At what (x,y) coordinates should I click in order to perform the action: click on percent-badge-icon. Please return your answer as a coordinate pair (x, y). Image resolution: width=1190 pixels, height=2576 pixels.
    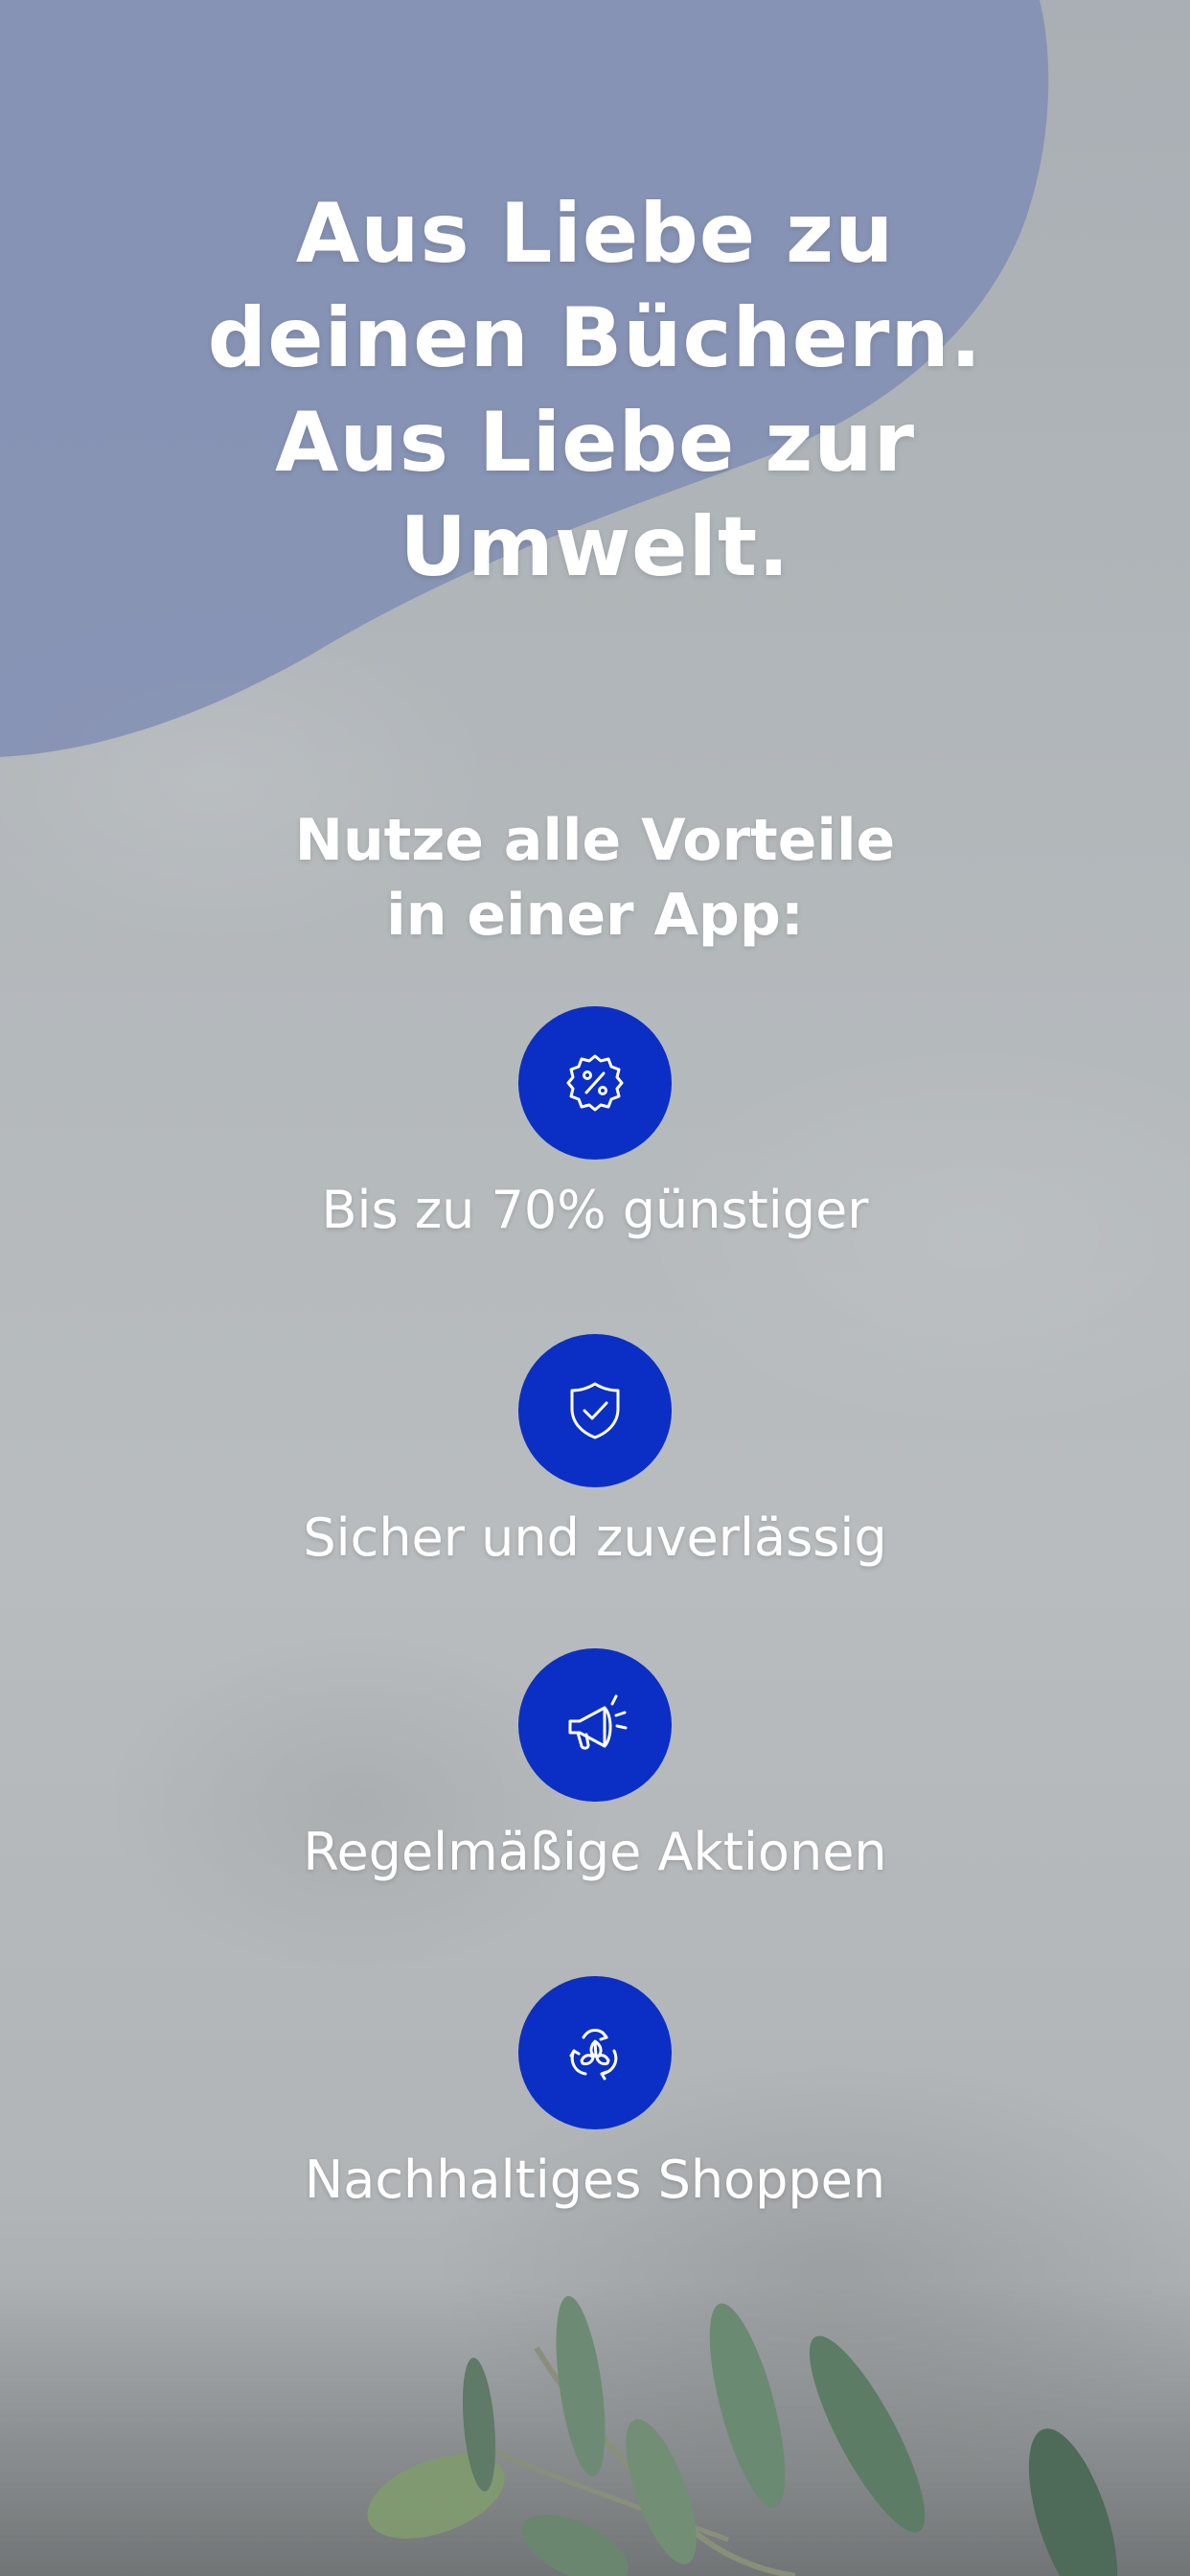
    Looking at the image, I should click on (595, 1083).